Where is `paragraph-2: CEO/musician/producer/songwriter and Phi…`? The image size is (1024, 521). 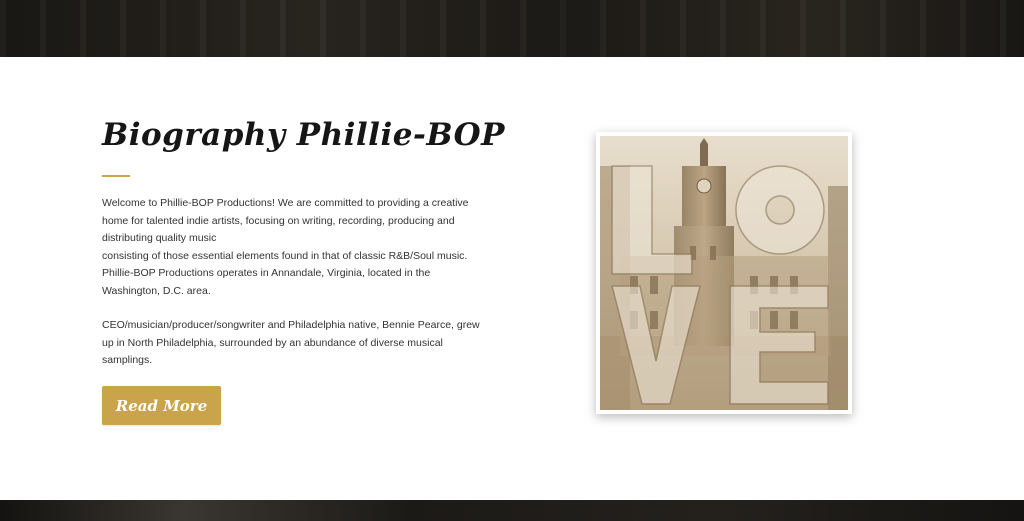
paragraph-2: CEO/musician/producer/songwriter and Phi… is located at coordinates (302, 343).